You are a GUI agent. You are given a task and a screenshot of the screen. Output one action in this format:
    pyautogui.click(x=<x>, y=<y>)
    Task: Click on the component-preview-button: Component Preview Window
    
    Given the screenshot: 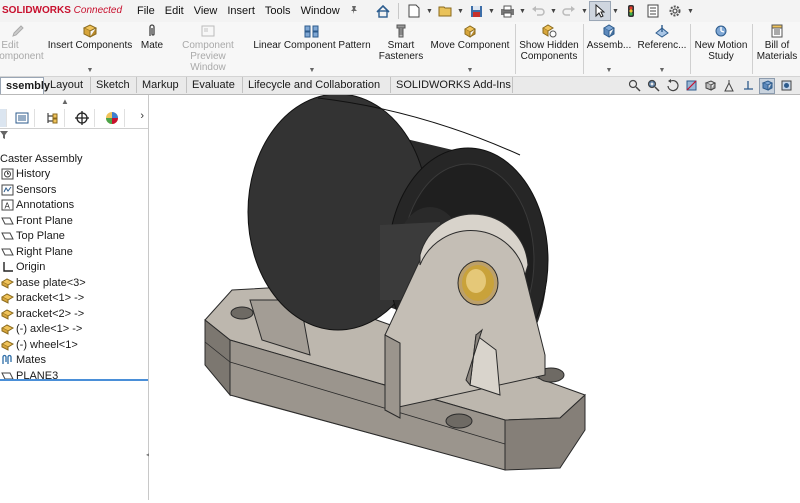 What is the action you would take?
    pyautogui.click(x=208, y=48)
    